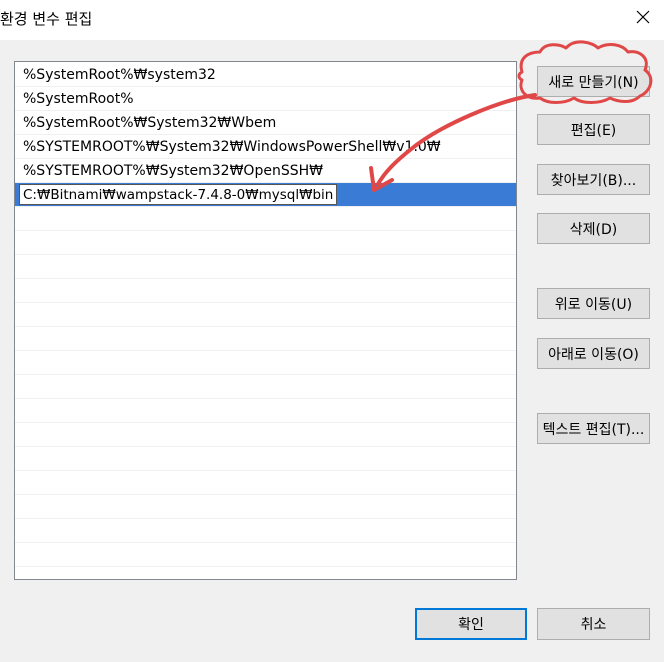  I want to click on list-item-selected: C:₩Bitnami₩wampstack-7.4.8-0₩mysql₩bin, so click(265, 195).